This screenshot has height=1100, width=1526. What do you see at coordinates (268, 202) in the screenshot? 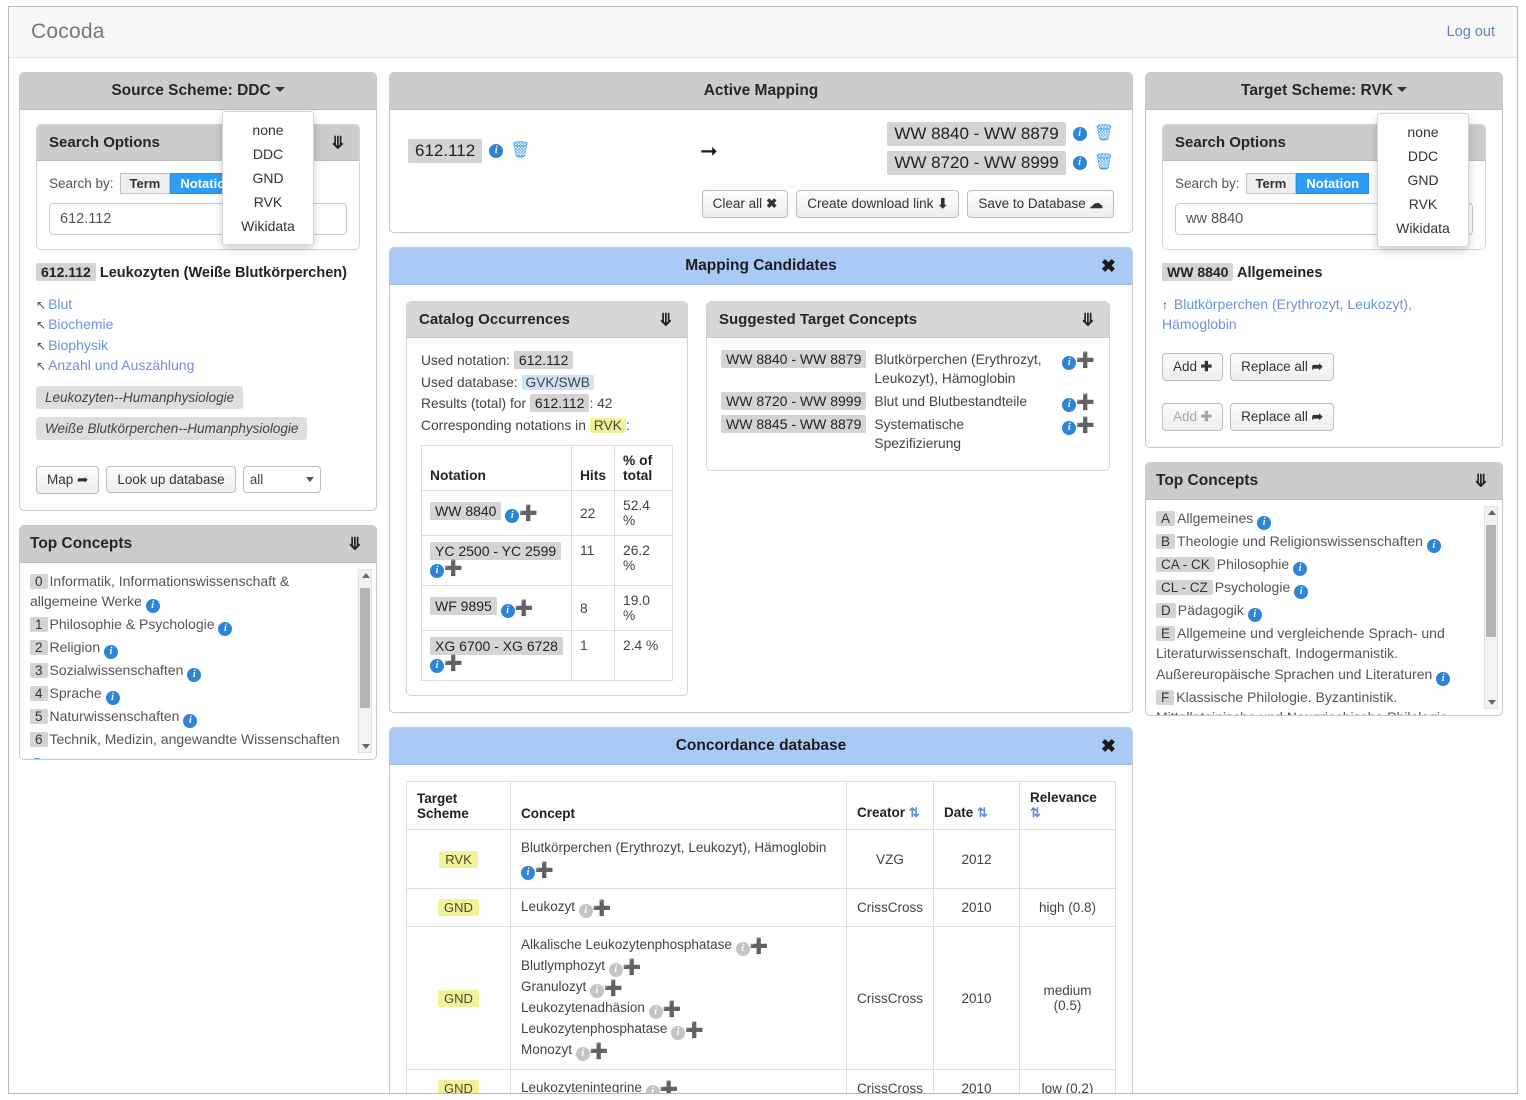
I see `source-scheme-option-rvk: RVK` at bounding box center [268, 202].